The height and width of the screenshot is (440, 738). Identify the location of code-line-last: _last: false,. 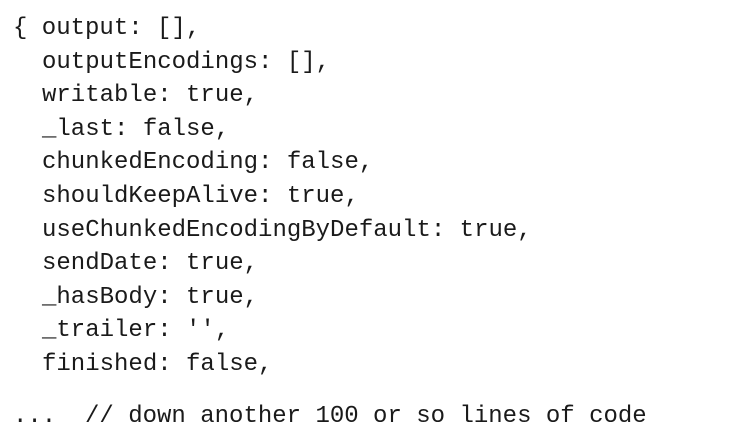
(136, 129).